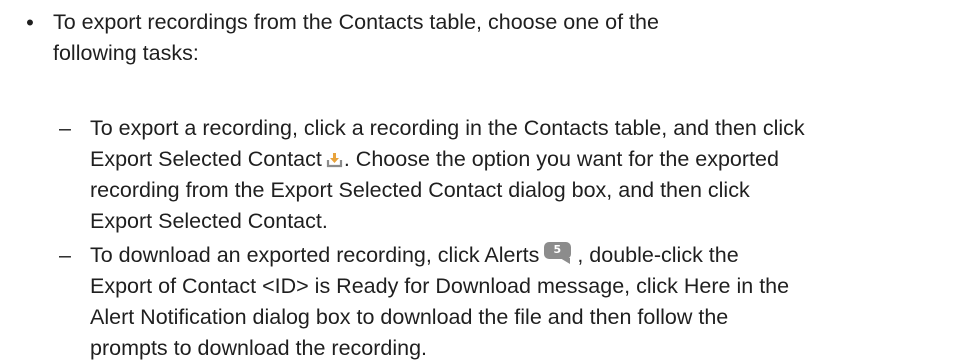 This screenshot has height=364, width=968. Describe the element at coordinates (126, 53) in the screenshot. I see `bullet-line-2: following tasks:` at that location.